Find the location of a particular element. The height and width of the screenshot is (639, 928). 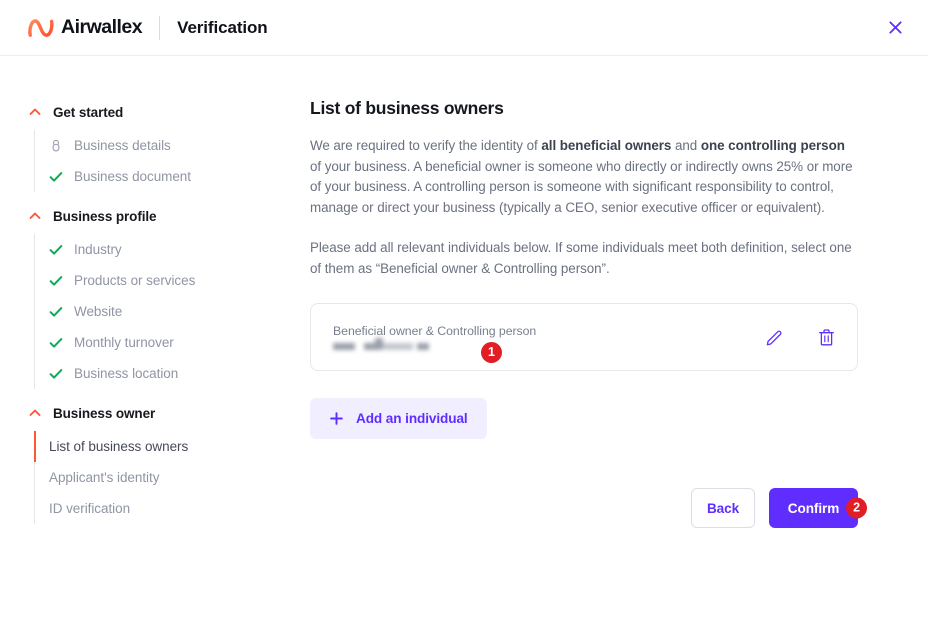

sidebar-item-label: Applicant's identity is located at coordinates (104, 477).